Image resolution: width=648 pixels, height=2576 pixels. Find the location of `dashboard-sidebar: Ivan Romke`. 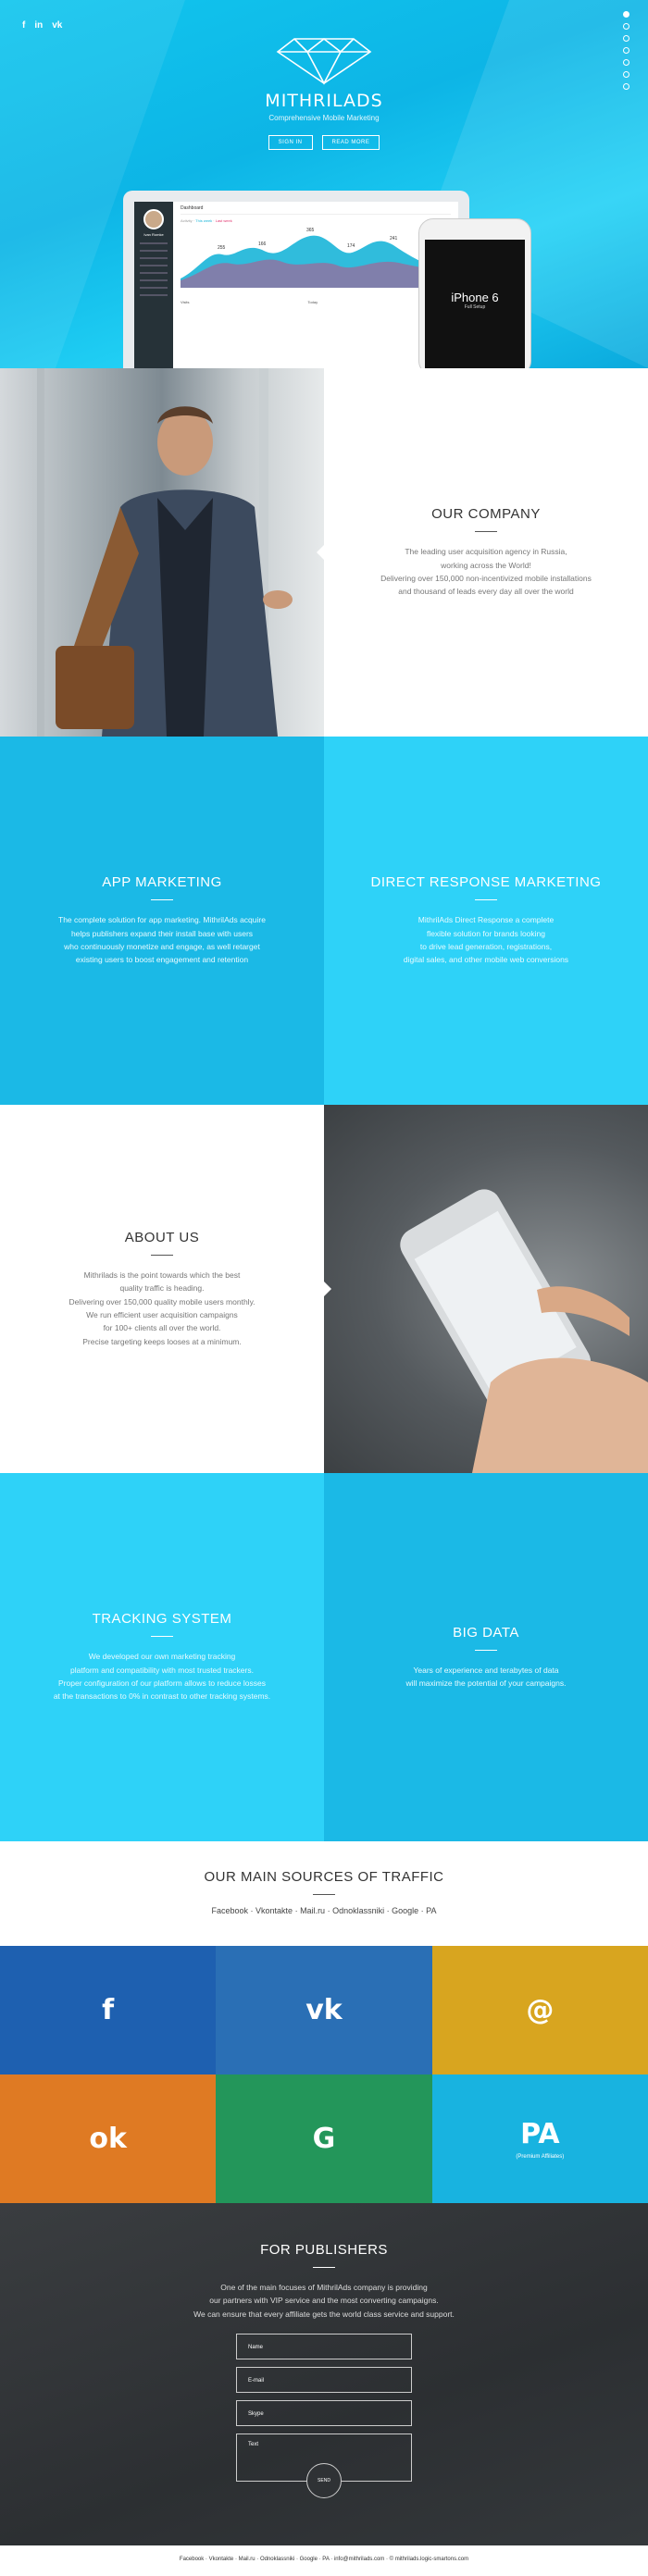

dashboard-sidebar: Ivan Romke is located at coordinates (153, 285).